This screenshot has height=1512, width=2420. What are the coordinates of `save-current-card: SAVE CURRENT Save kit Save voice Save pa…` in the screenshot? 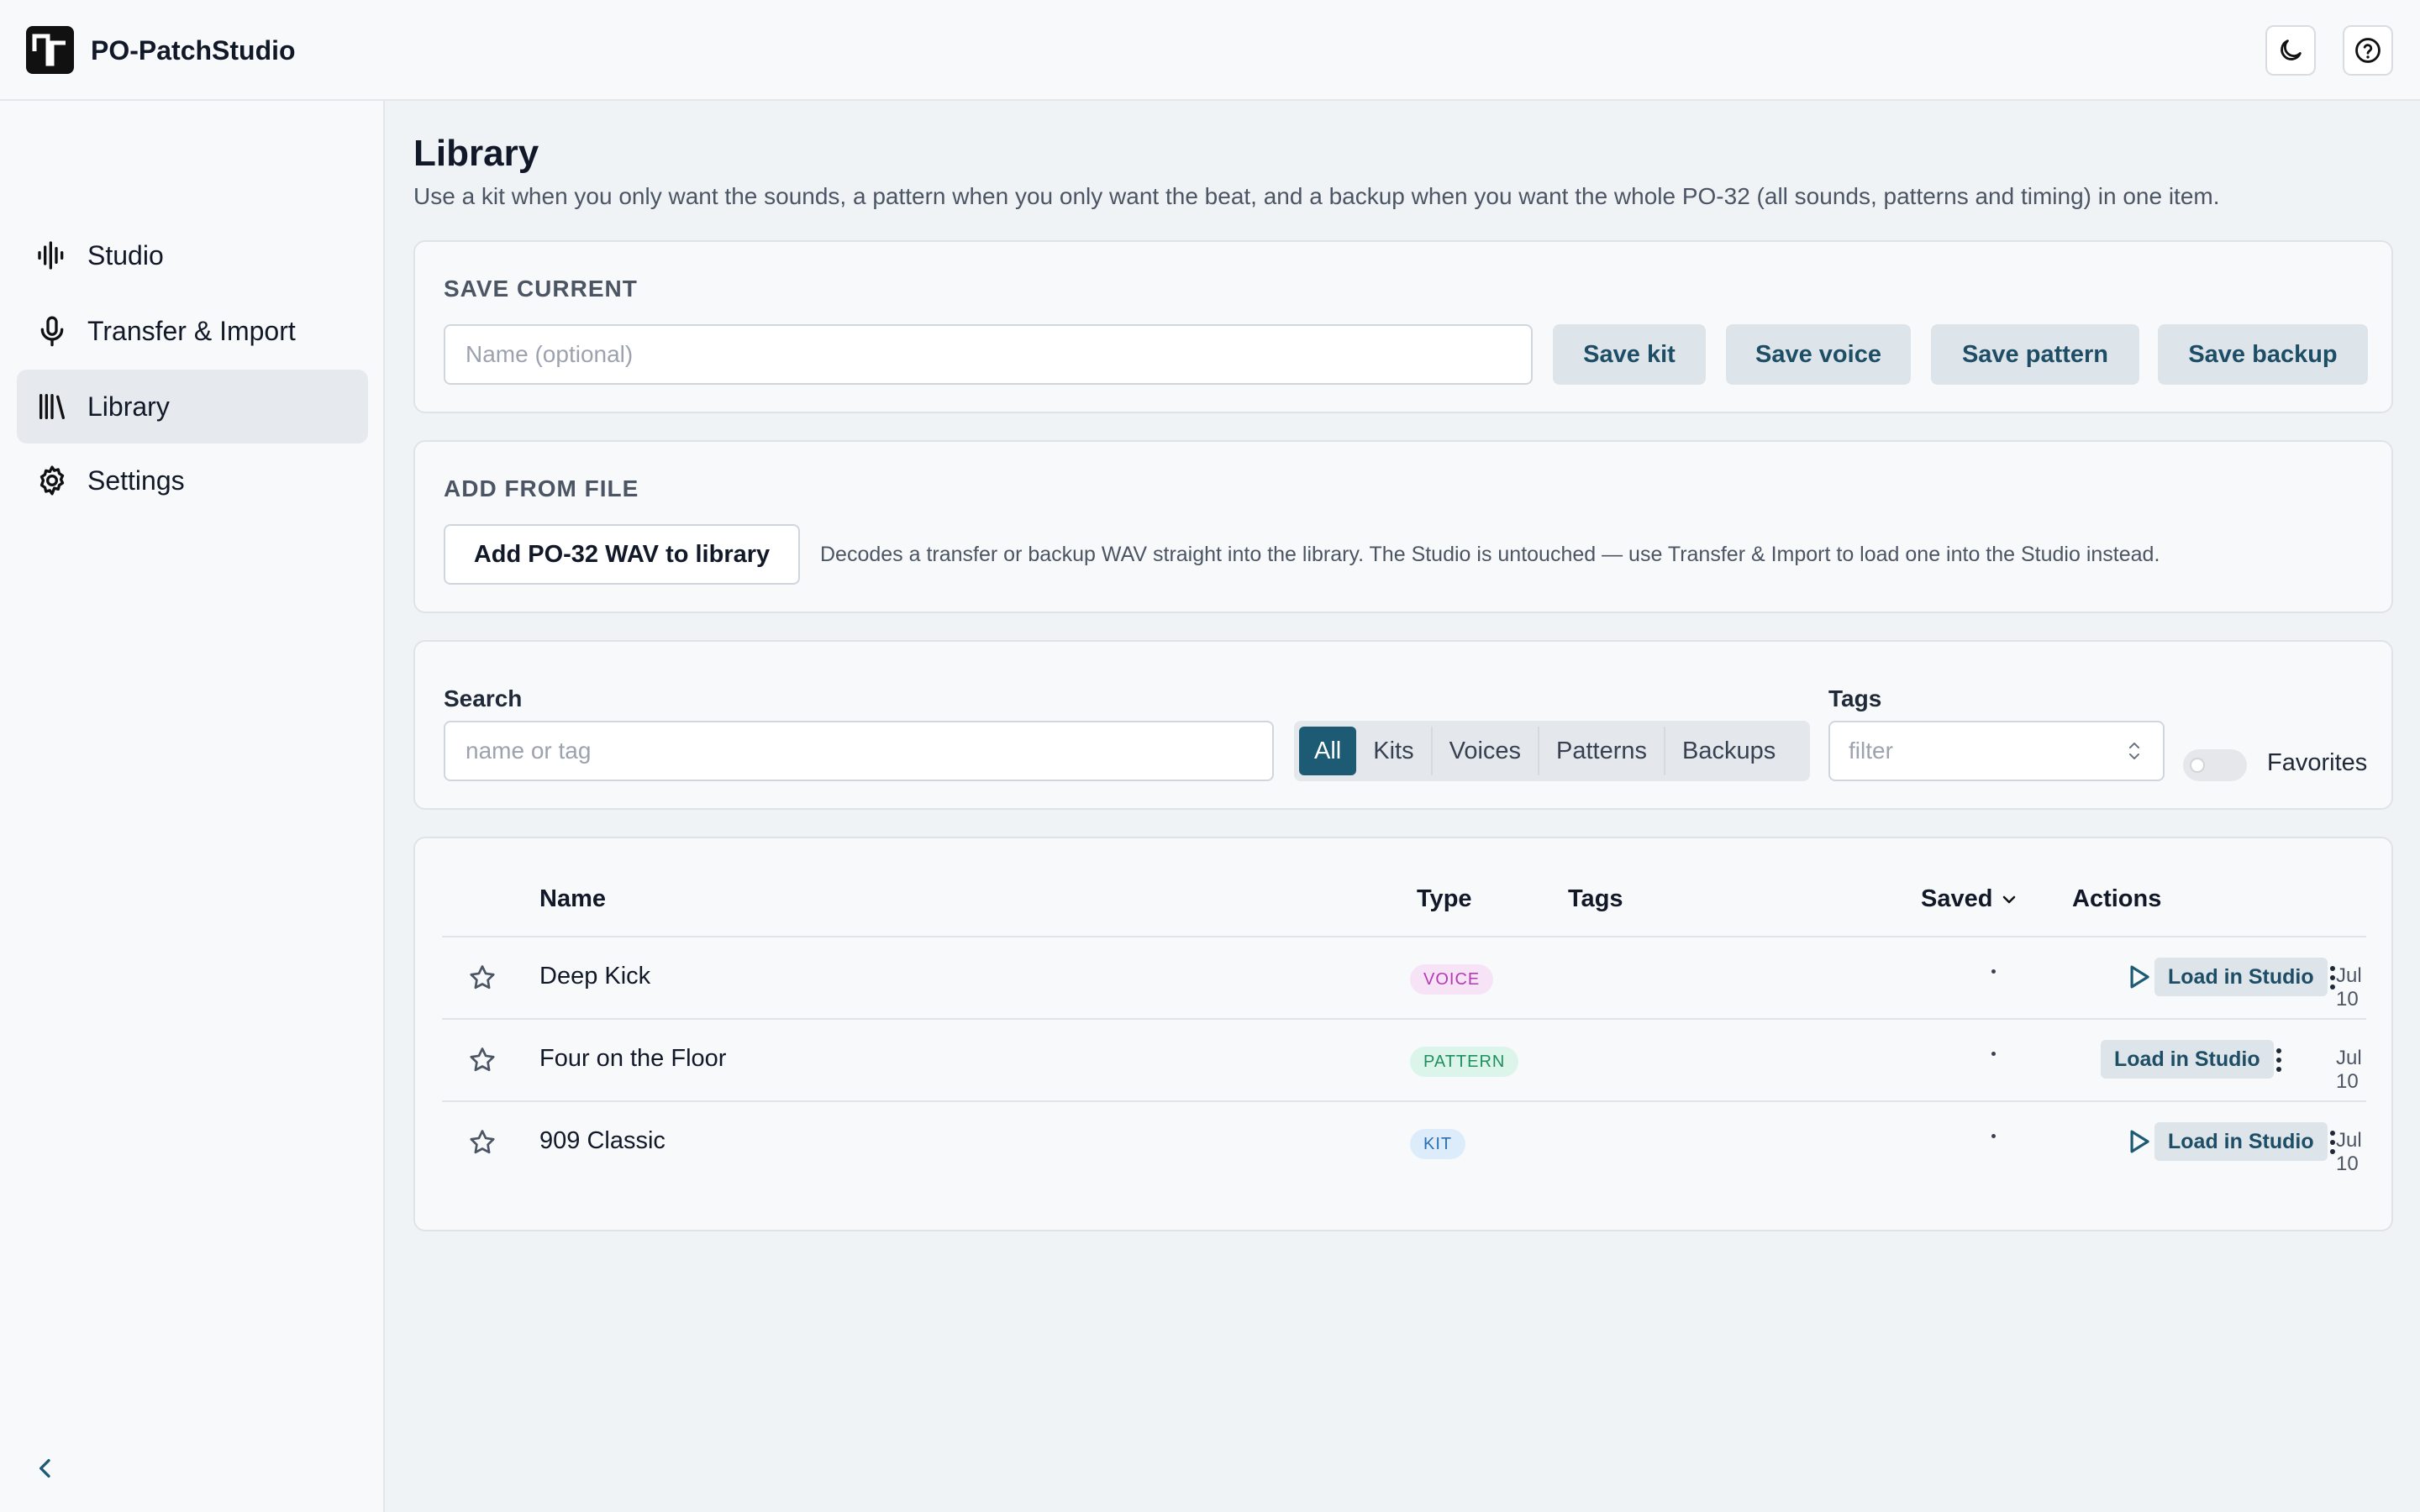 It's located at (1403, 326).